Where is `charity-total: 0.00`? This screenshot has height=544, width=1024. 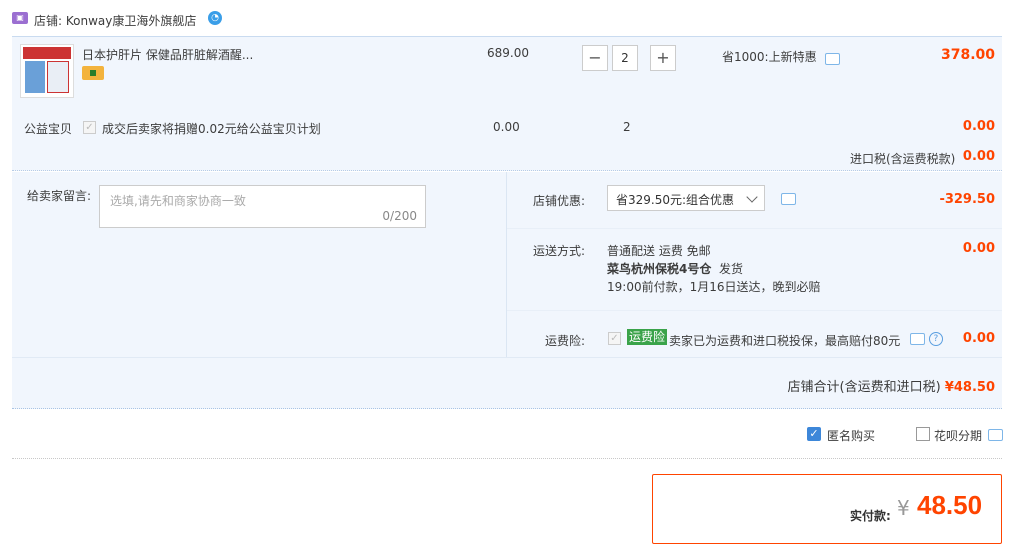 charity-total: 0.00 is located at coordinates (978, 126).